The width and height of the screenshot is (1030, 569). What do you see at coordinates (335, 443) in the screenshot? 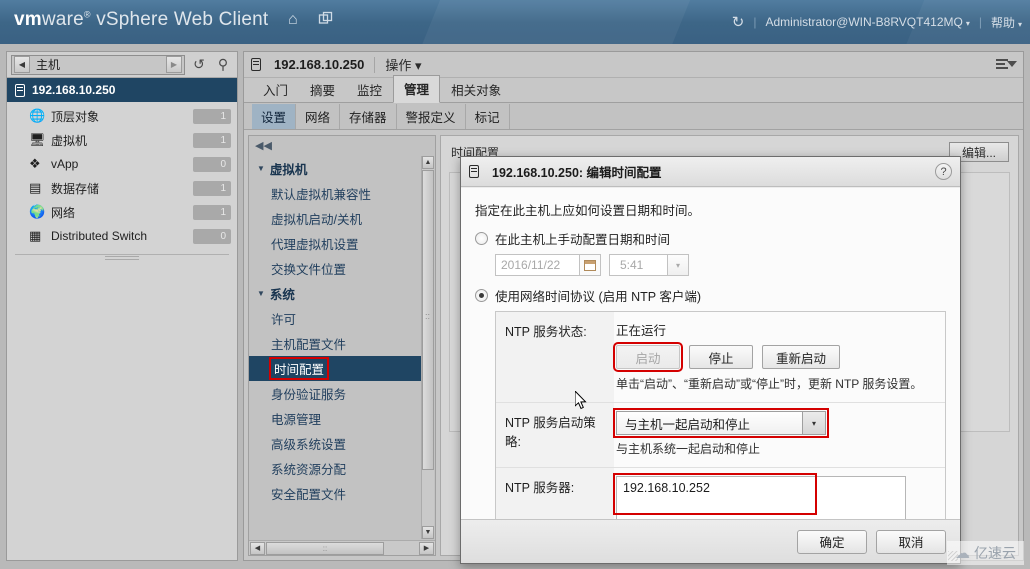
I see `tree-item-advanced-system-settings: 高级系统设置` at bounding box center [335, 443].